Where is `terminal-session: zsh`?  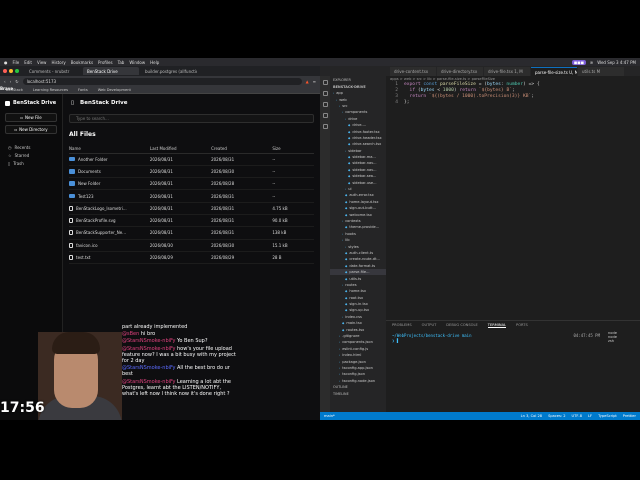 terminal-session: zsh is located at coordinates (623, 341).